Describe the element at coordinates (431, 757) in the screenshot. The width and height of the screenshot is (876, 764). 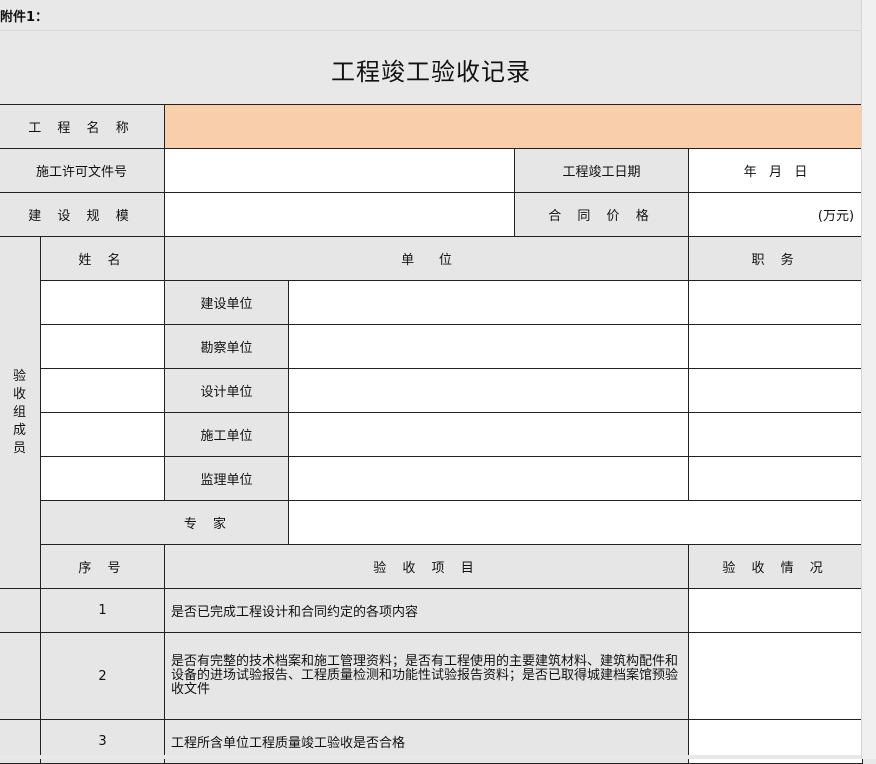
I see `sheet-bottom-edge` at that location.